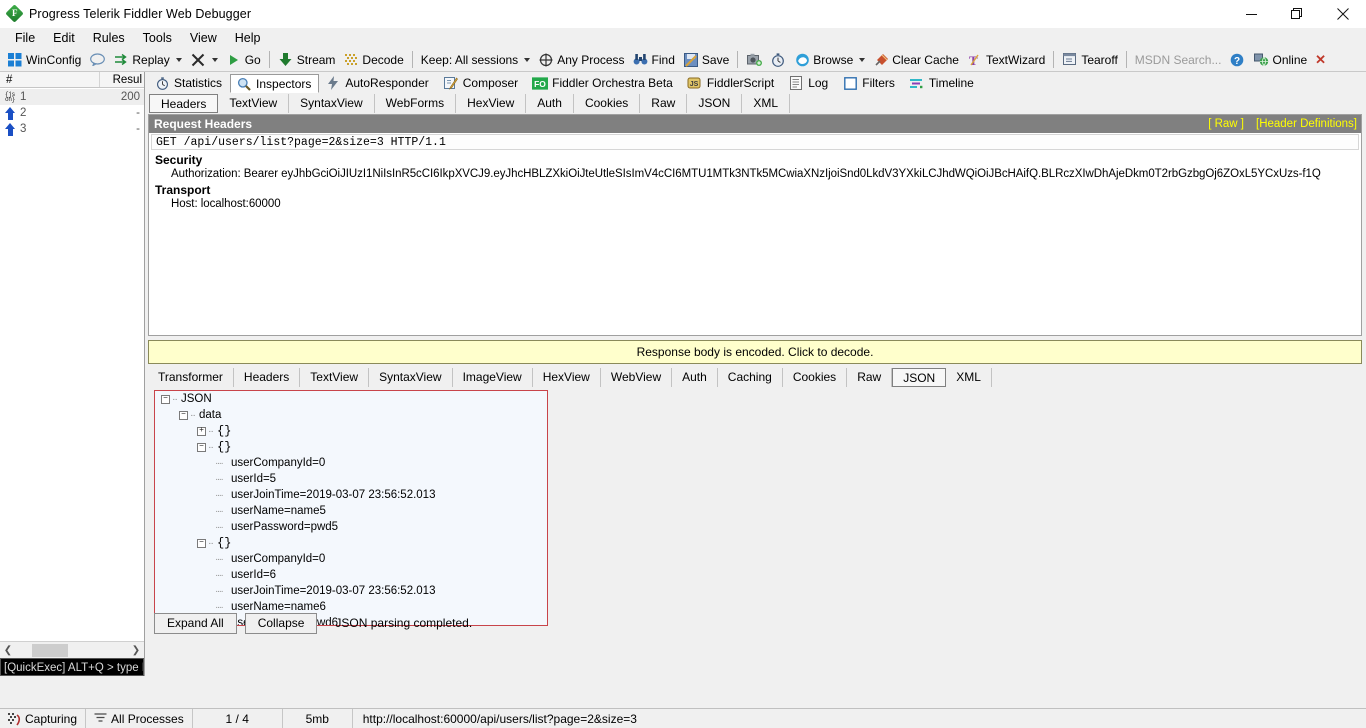 This screenshot has width=1366, height=728. I want to click on browse-button: Browse, so click(829, 60).